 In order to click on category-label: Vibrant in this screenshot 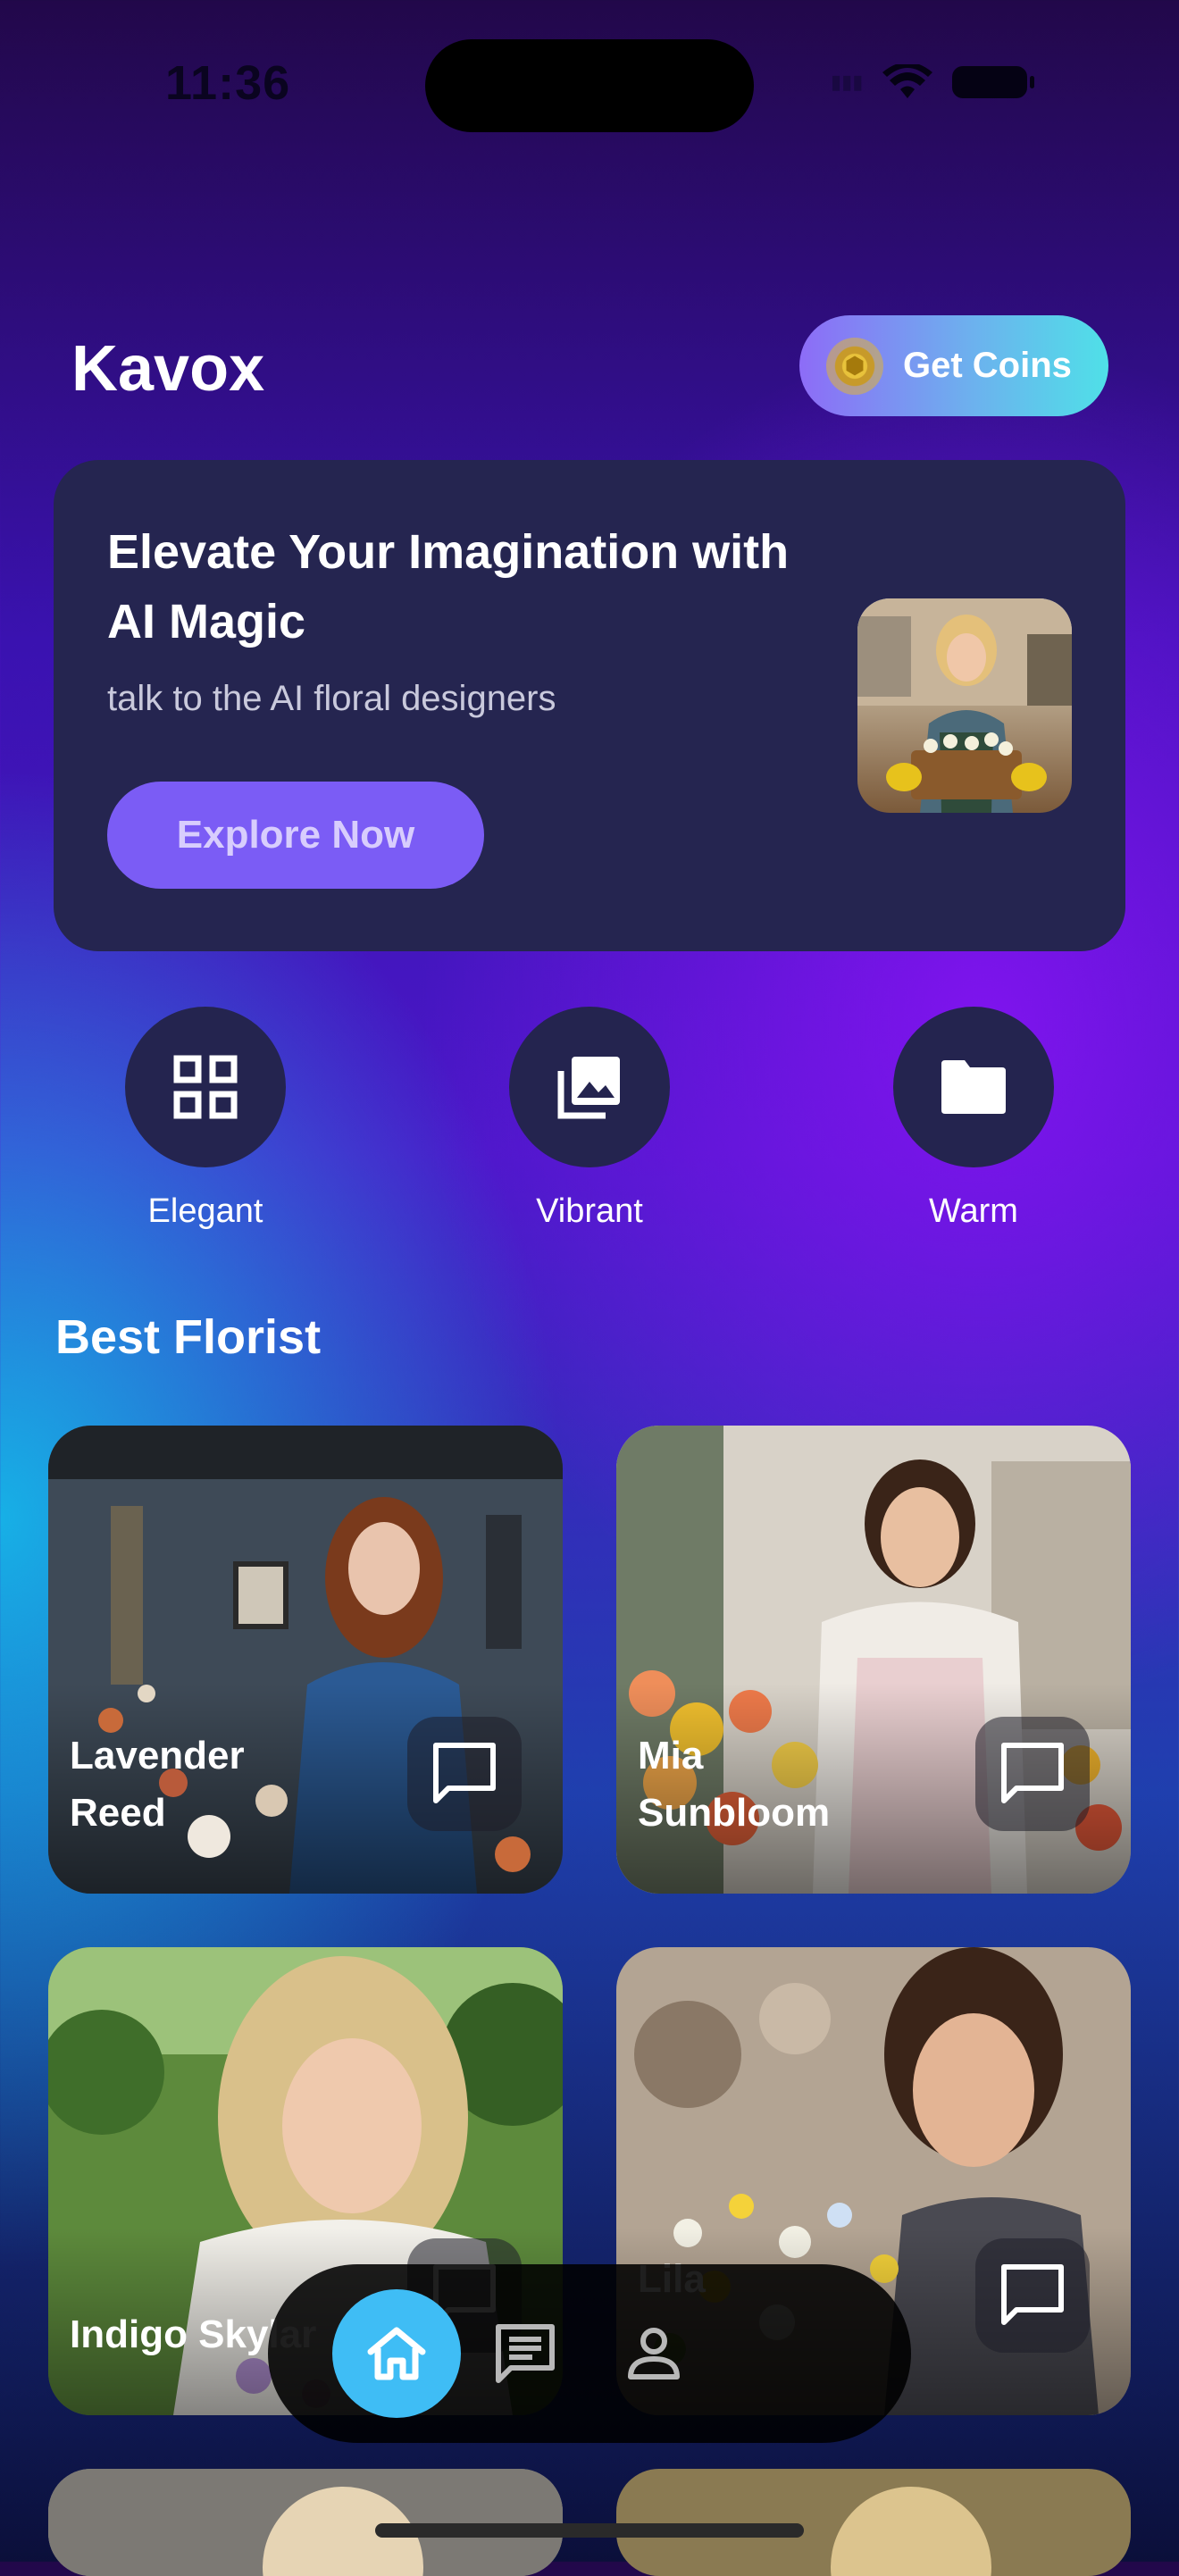, I will do `click(589, 1211)`.